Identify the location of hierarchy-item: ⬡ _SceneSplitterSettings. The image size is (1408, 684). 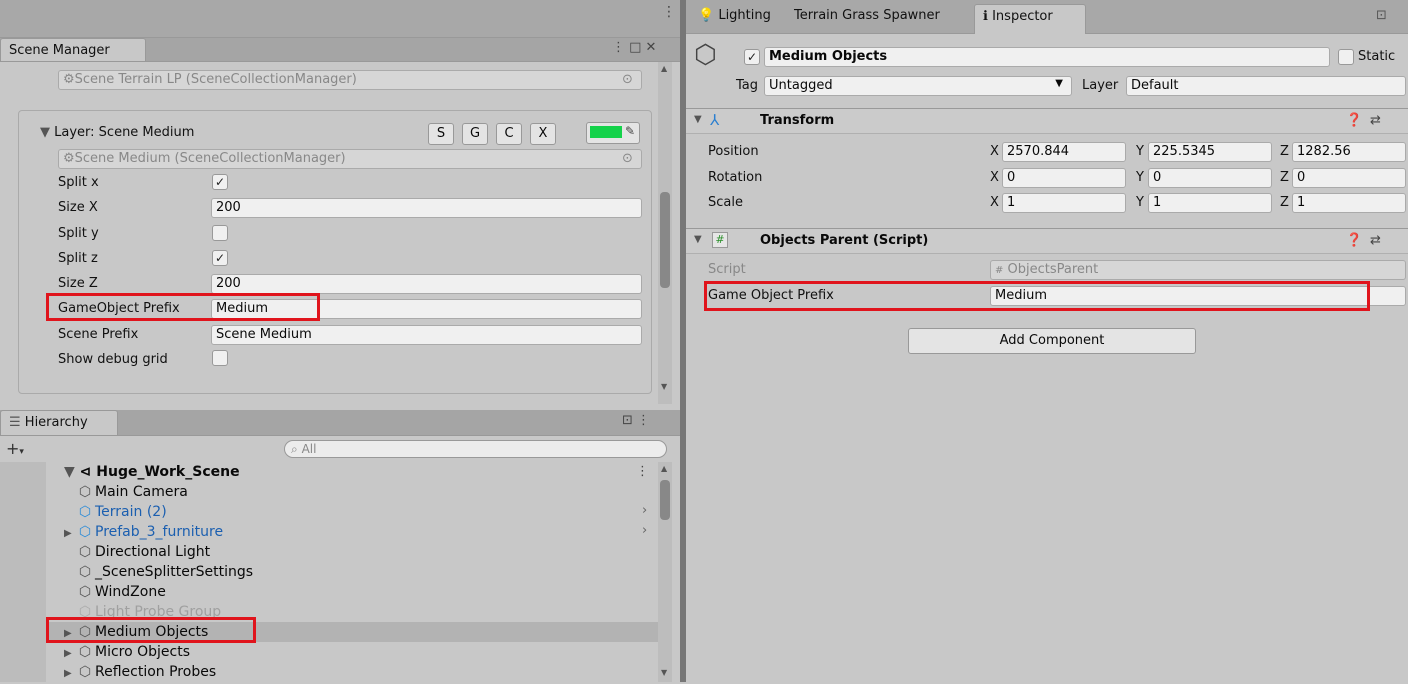
(158, 572).